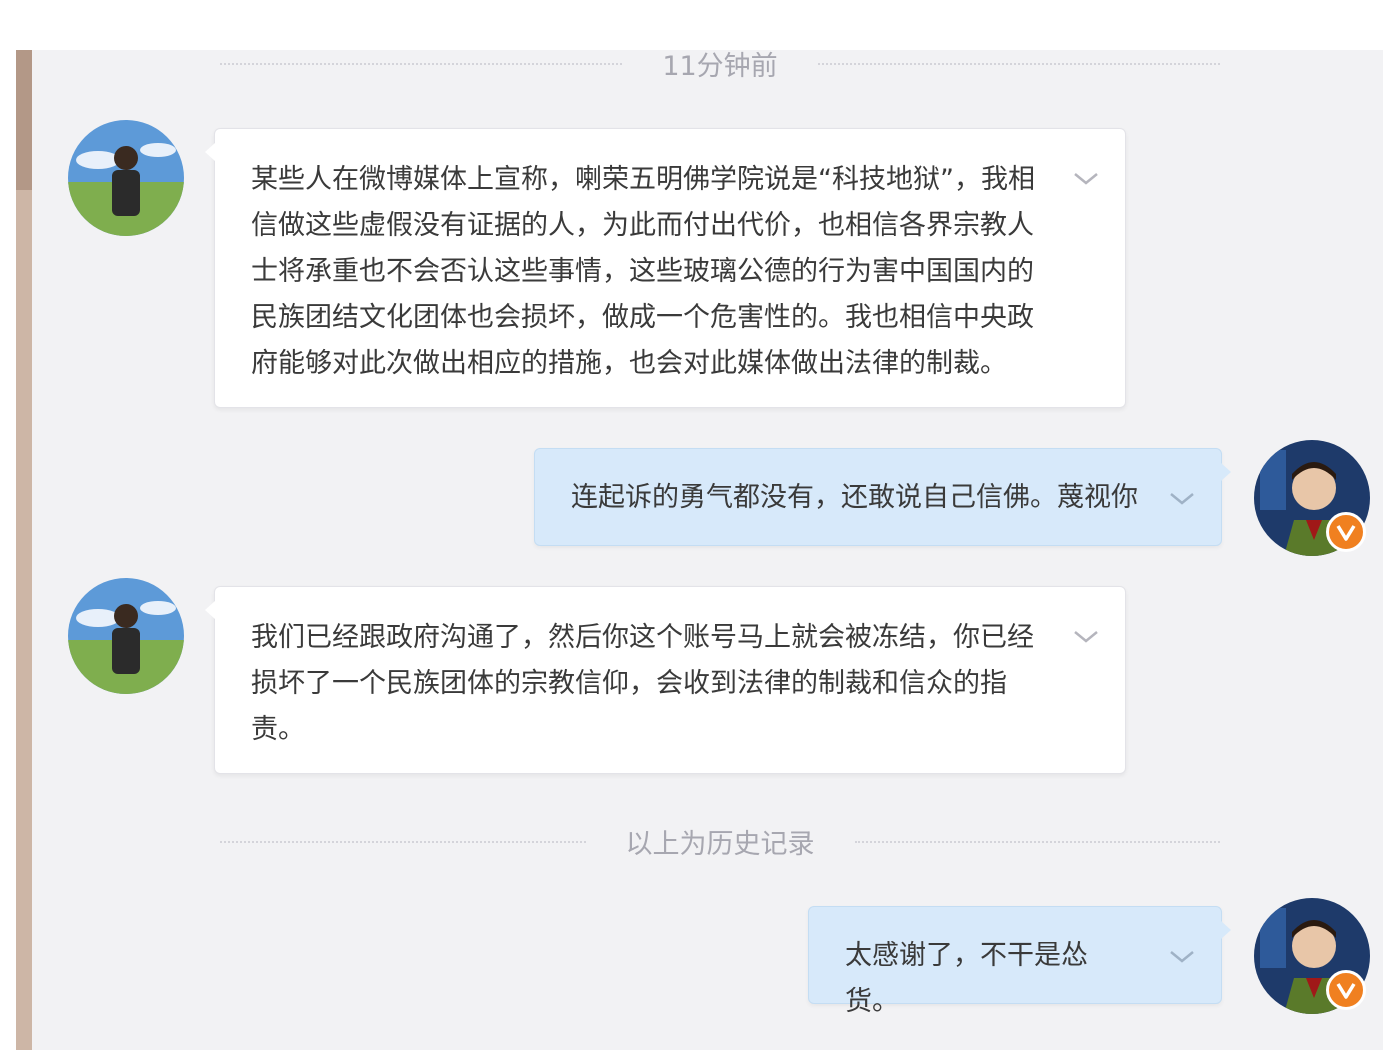 The height and width of the screenshot is (1062, 1383). I want to click on history-label: 以上为历史记录, so click(720, 844).